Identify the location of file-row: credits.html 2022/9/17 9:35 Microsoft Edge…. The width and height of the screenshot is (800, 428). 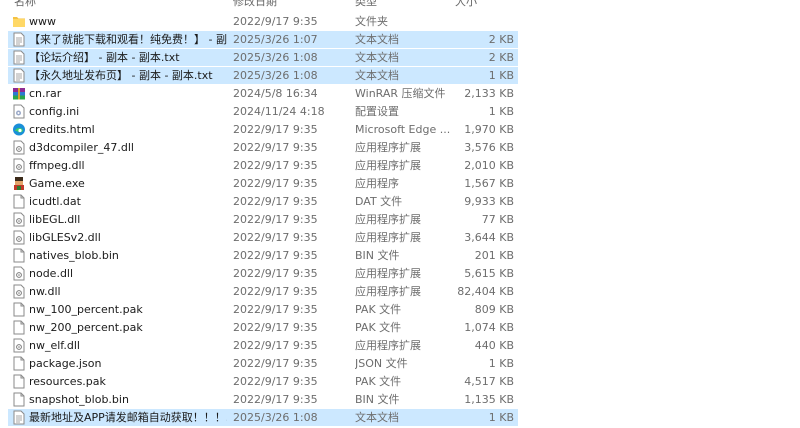
(259, 129).